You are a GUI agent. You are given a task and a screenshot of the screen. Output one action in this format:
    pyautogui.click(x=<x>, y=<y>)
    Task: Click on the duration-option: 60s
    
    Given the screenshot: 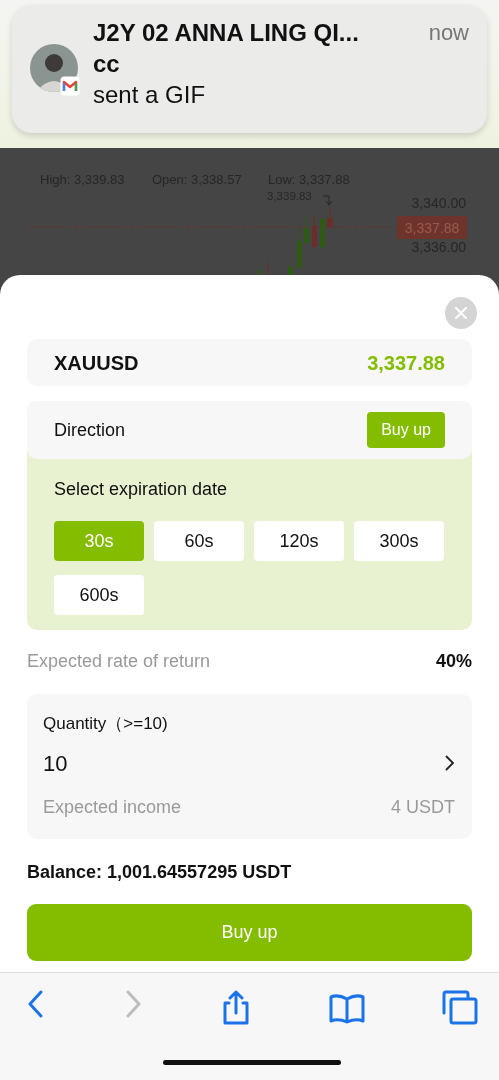 What is the action you would take?
    pyautogui.click(x=199, y=541)
    